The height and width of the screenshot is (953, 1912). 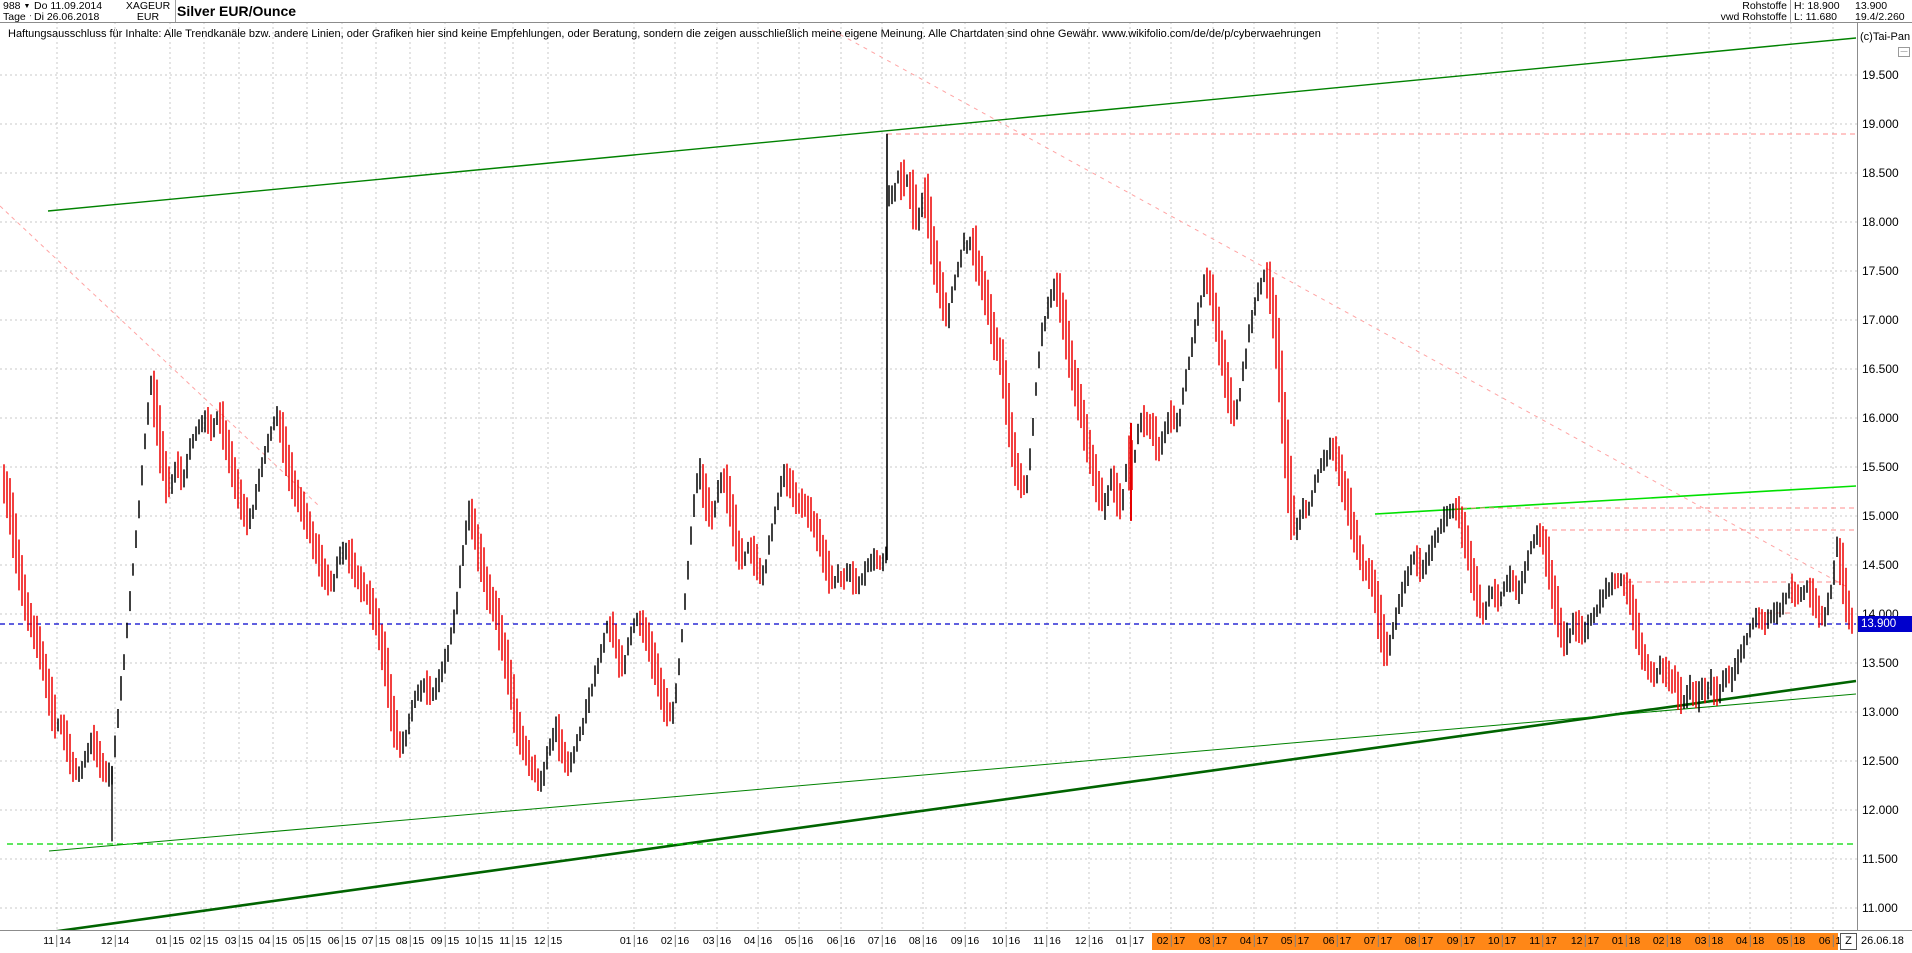 I want to click on x-axis-month-label: 07 17, so click(x=1378, y=941).